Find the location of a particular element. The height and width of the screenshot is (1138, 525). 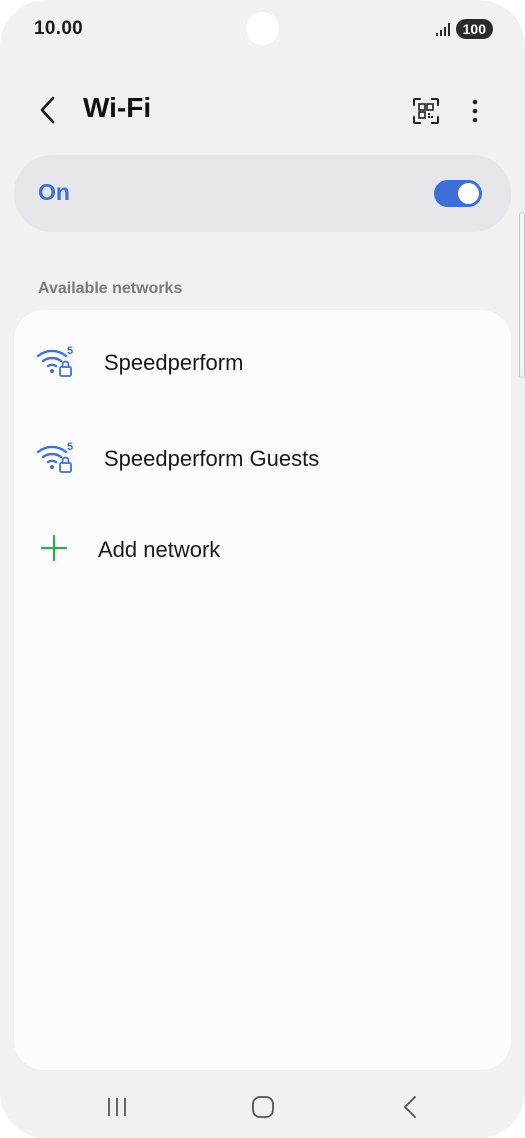

back-arrow-icon is located at coordinates (49, 110).